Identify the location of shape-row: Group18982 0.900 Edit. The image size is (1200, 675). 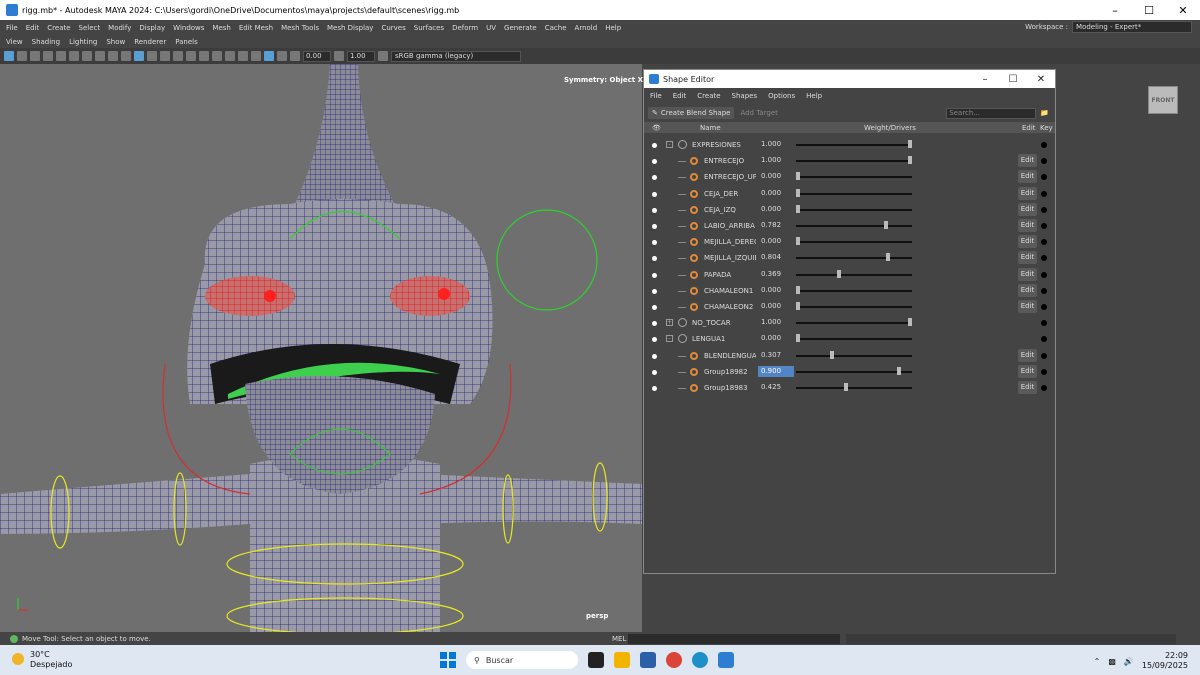
(849, 372).